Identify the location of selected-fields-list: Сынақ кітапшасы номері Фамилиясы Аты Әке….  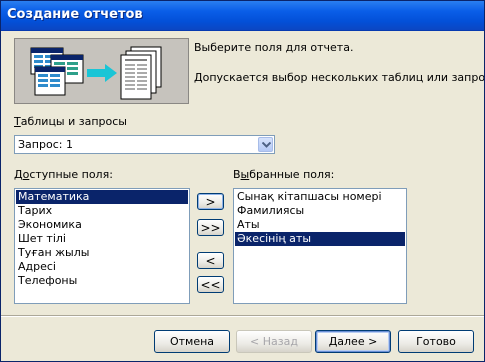
(320, 246).